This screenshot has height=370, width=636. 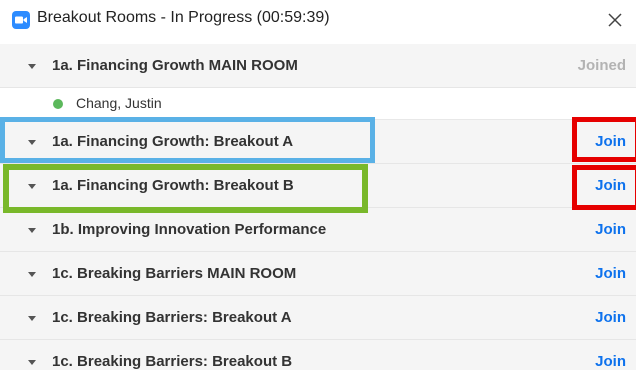 I want to click on close-icon, so click(x=615, y=20).